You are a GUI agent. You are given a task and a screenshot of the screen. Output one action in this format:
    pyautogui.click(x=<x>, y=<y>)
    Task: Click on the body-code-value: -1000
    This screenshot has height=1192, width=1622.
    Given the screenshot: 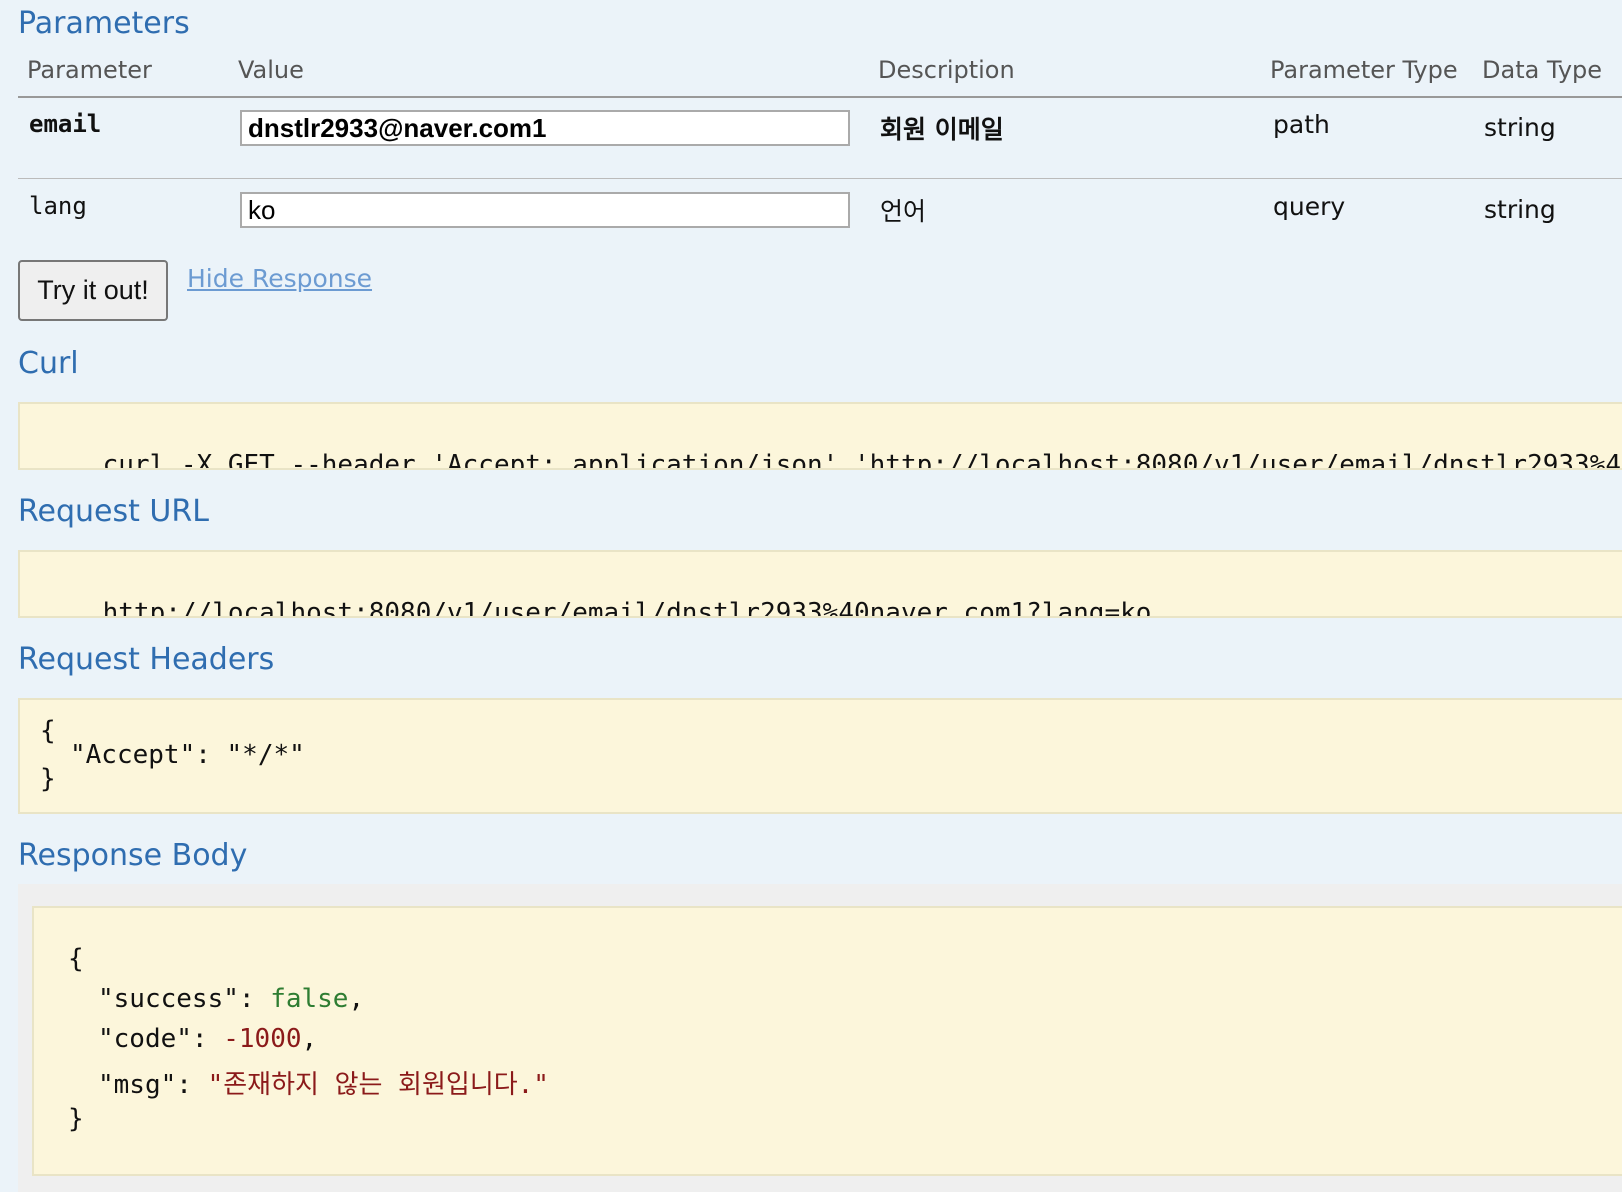 What is the action you would take?
    pyautogui.click(x=262, y=1039)
    